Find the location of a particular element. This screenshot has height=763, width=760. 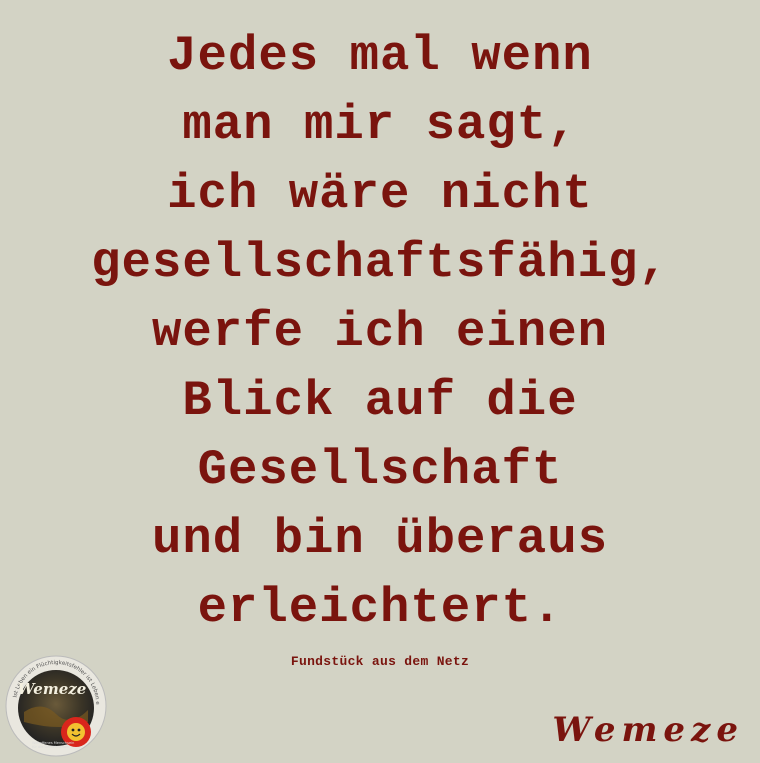

quote-line: werfe ich einen is located at coordinates (380, 332).